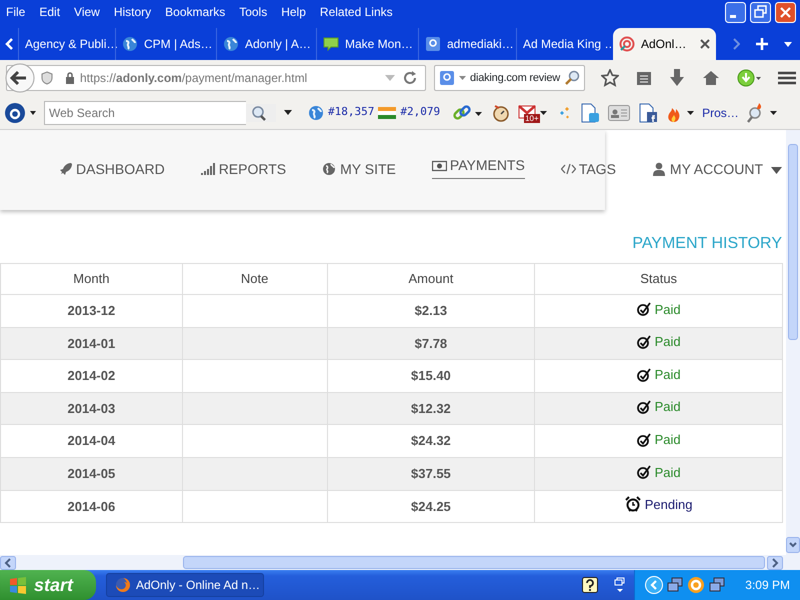 The height and width of the screenshot is (600, 800). I want to click on table-cell: $24.32, so click(431, 441).